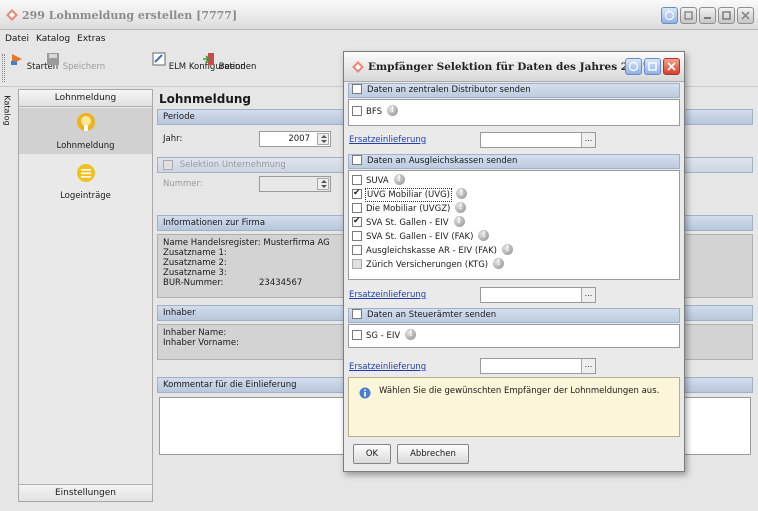  I want to click on window-title: 299 Lohnmeldung erstellen [7777], so click(130, 15).